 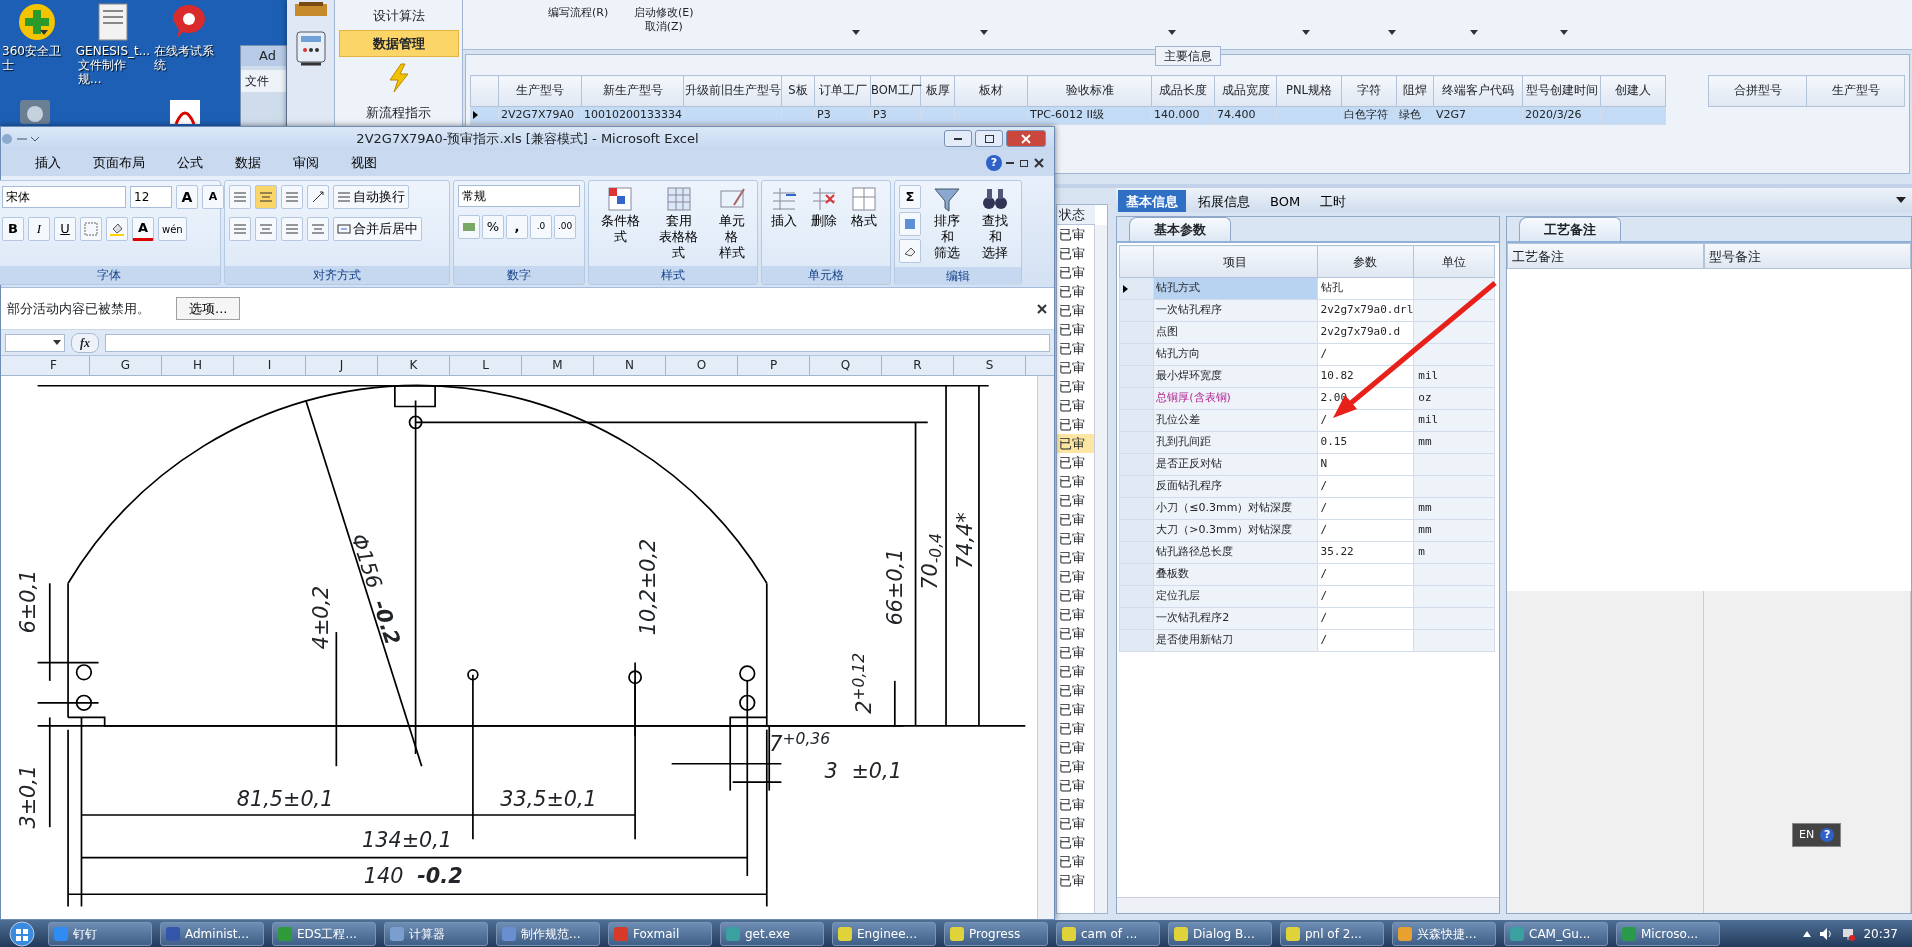 What do you see at coordinates (1224, 201) in the screenshot?
I see `tab: 拓展信息` at bounding box center [1224, 201].